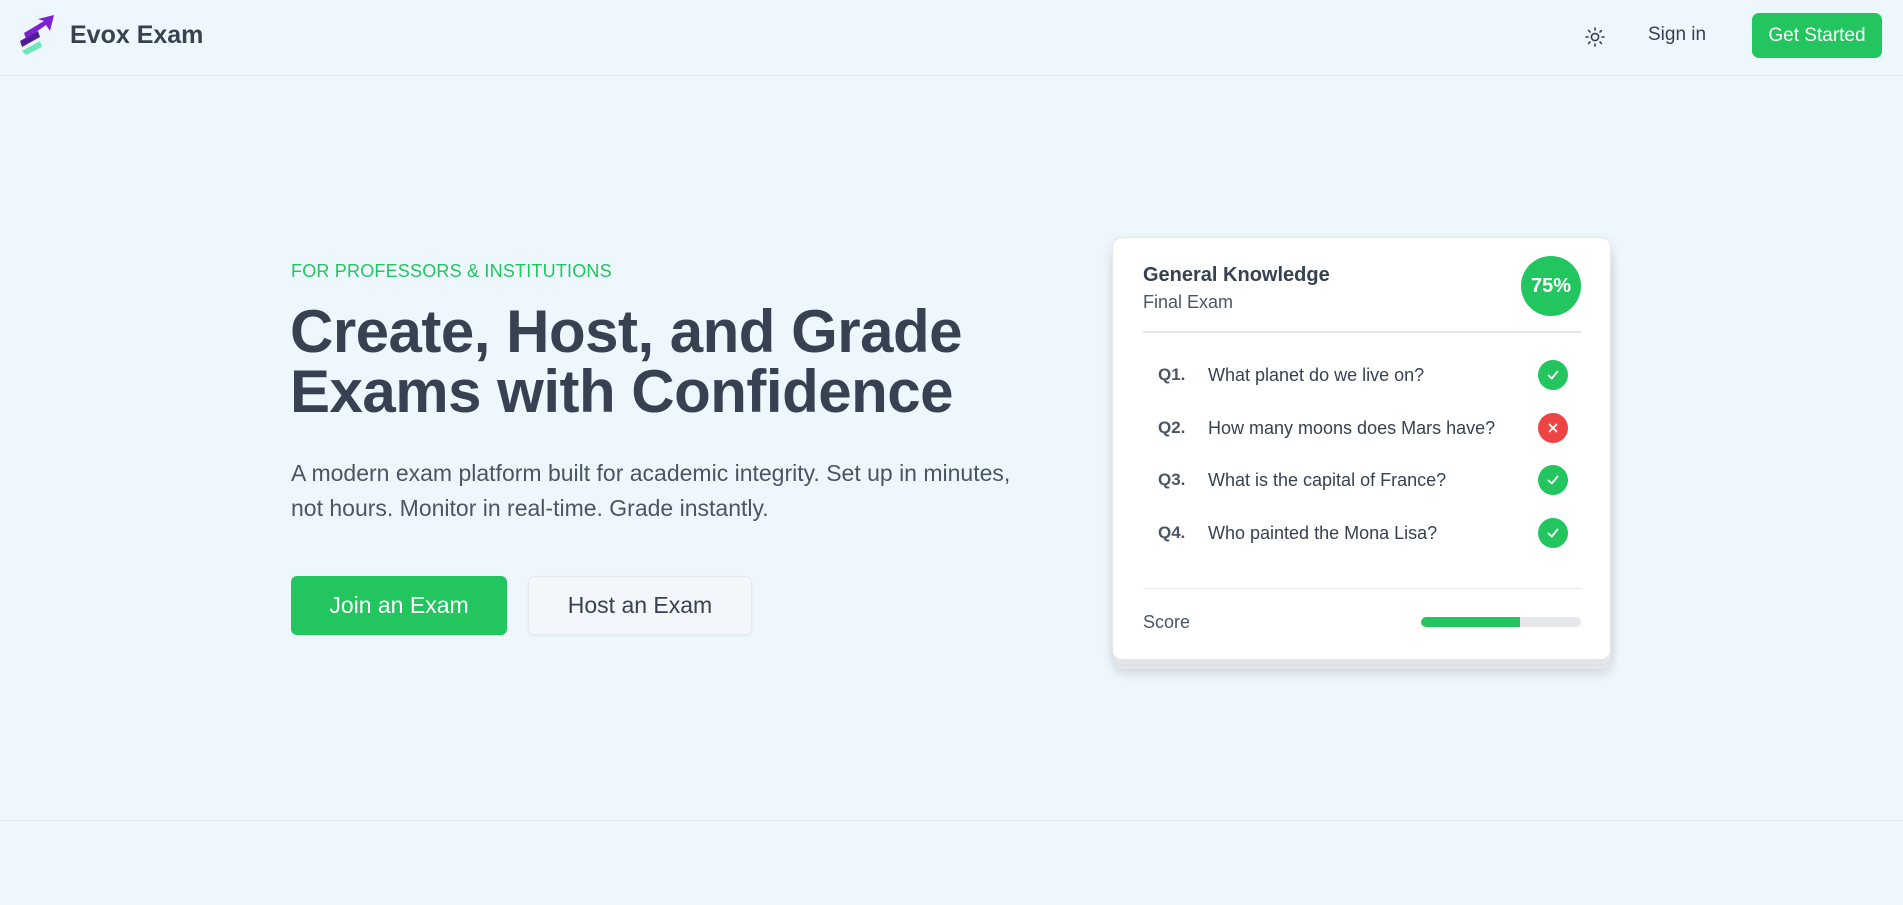 The width and height of the screenshot is (1903, 905). Describe the element at coordinates (399, 605) in the screenshot. I see `join-exam-button: Join an Exam` at that location.